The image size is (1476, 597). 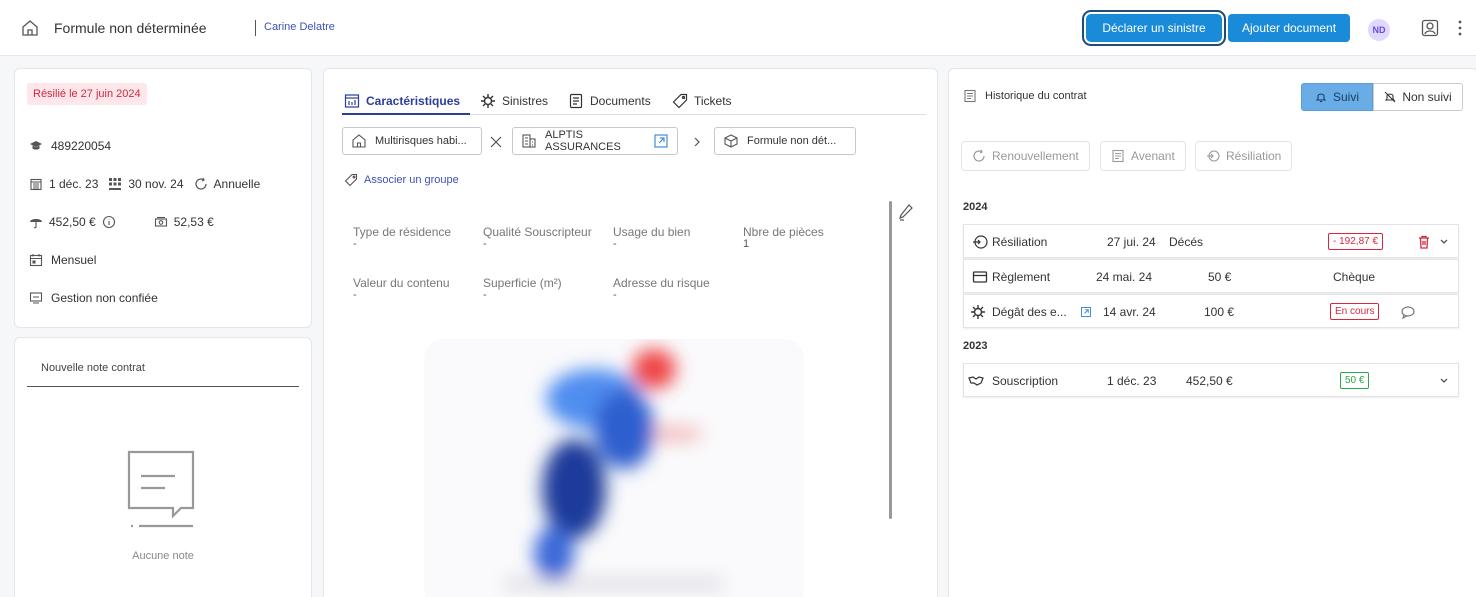 I want to click on amendment-icon, so click(x=1118, y=156).